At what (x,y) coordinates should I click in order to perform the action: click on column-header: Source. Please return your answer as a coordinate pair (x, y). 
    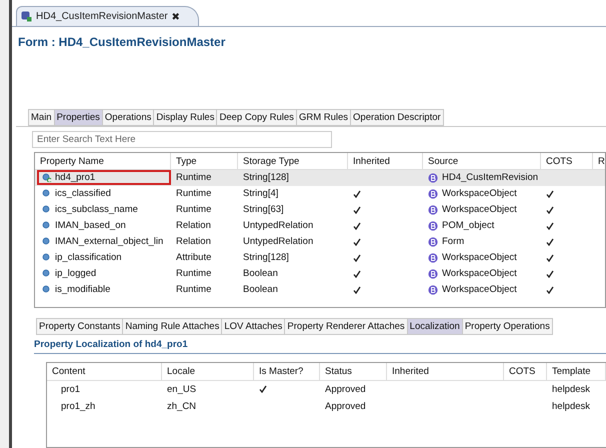
    Looking at the image, I should click on (482, 161).